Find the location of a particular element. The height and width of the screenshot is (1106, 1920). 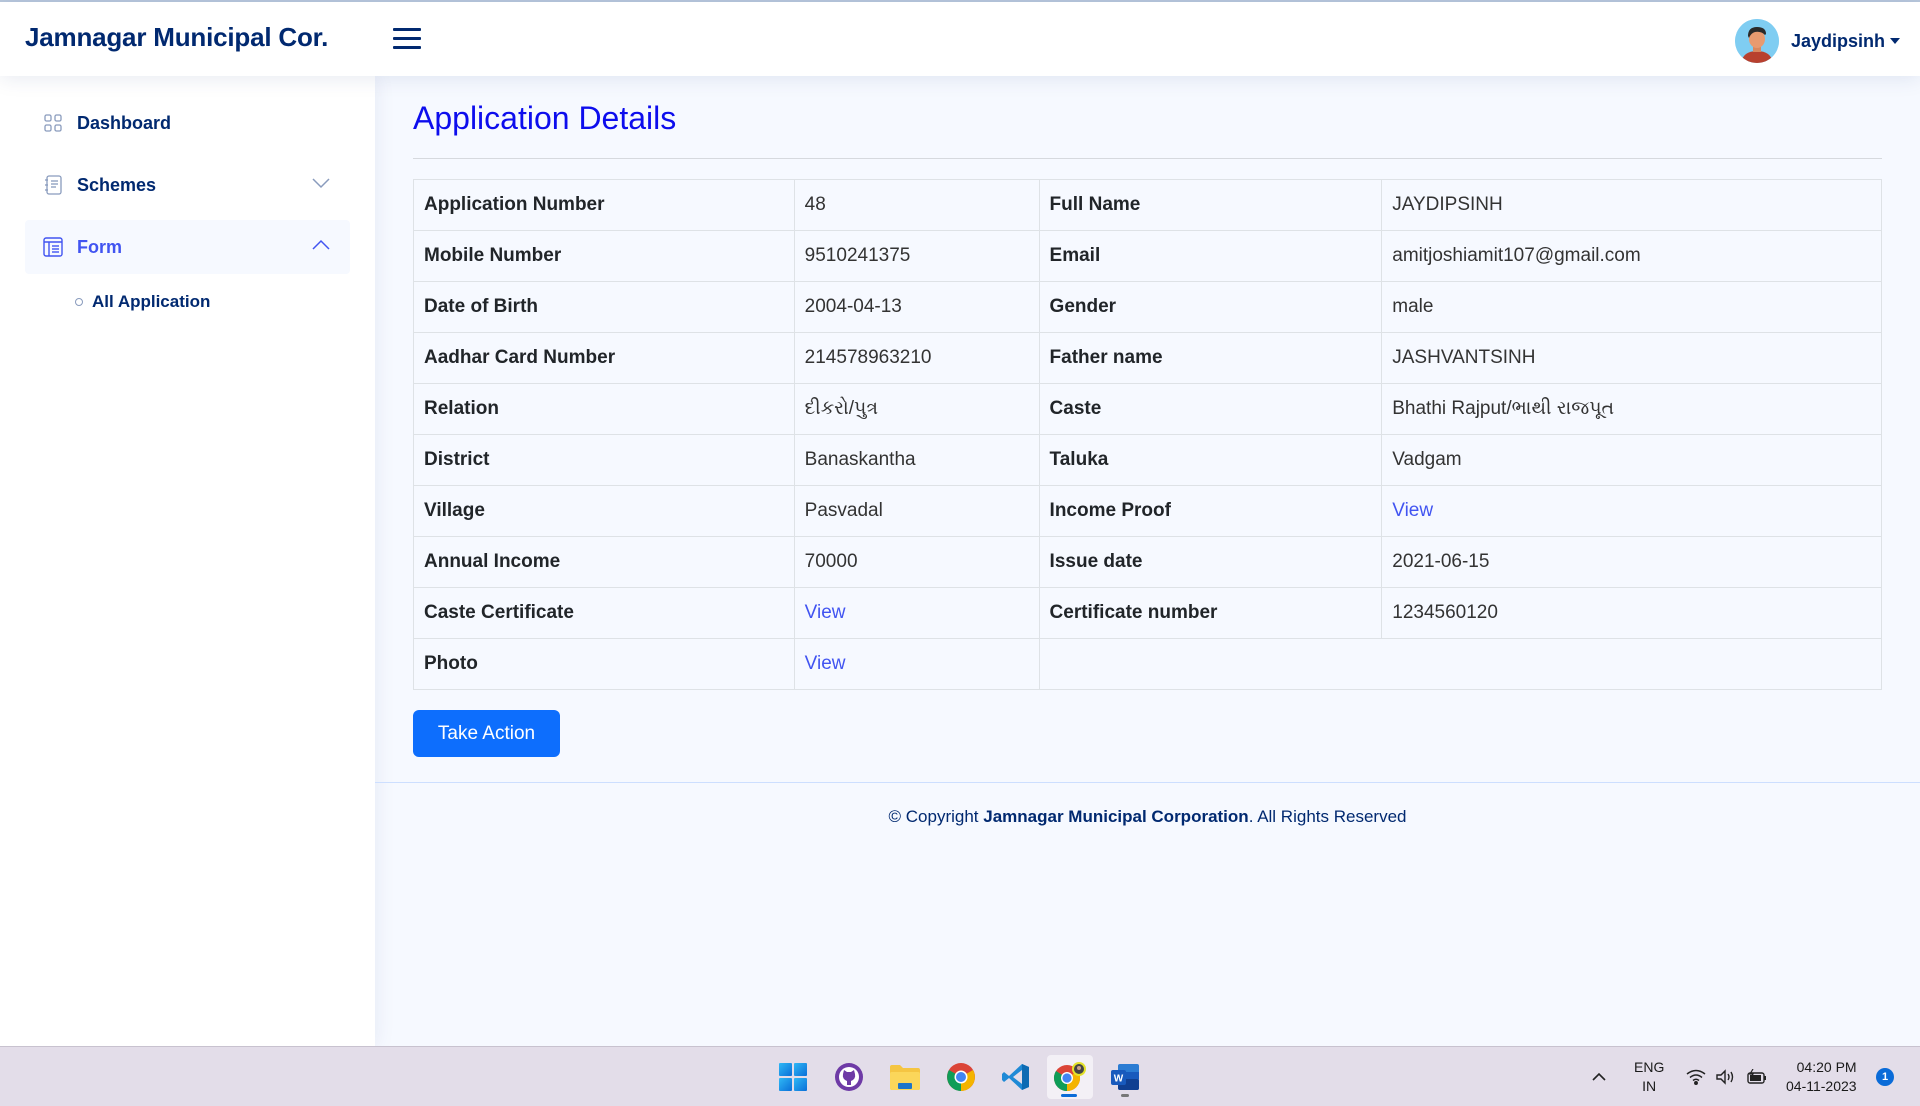

vscode-icon is located at coordinates (1015, 1077).